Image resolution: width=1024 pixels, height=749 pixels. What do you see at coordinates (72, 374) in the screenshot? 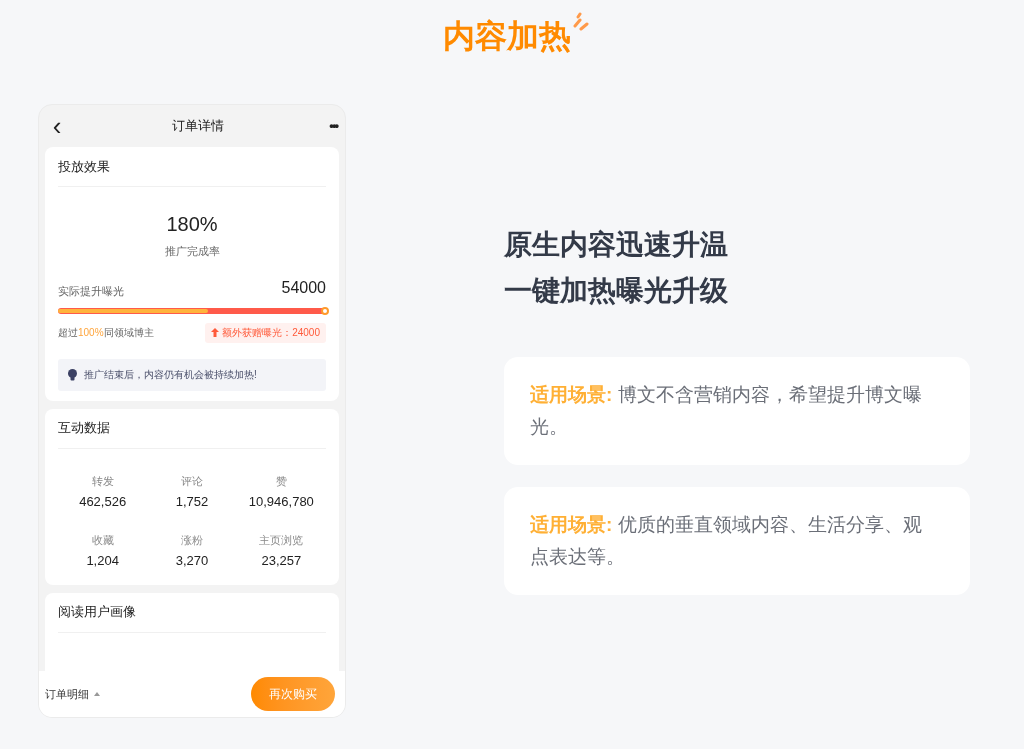
I see `lightbulb-icon` at bounding box center [72, 374].